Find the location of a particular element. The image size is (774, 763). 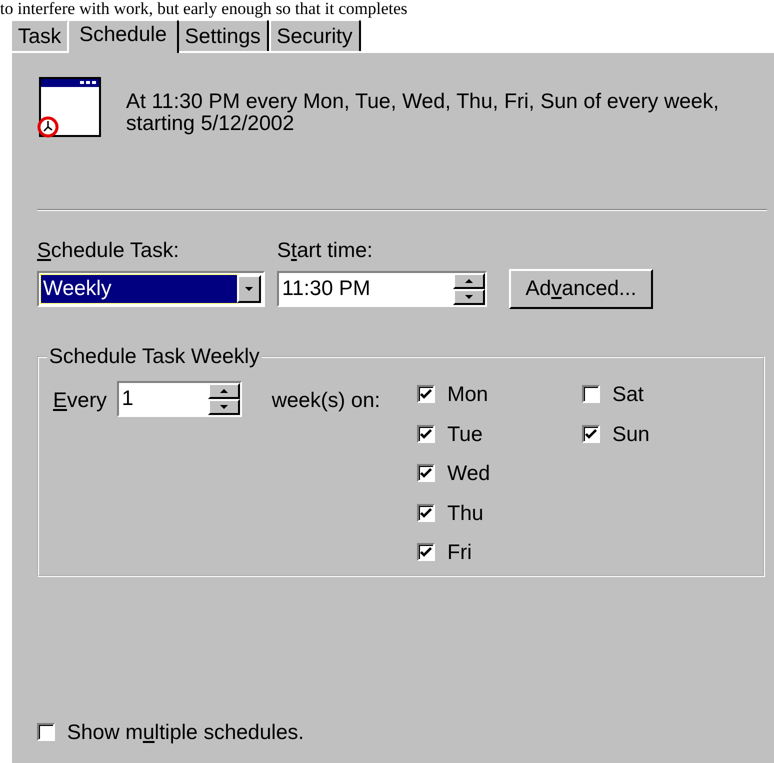

group-title: Schedule Task Weekly is located at coordinates (154, 357).